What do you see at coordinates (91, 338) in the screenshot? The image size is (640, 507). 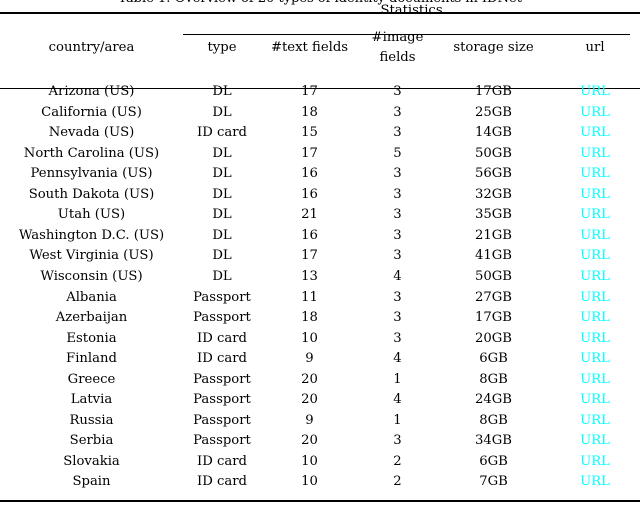 I see `cell-country: Estonia` at bounding box center [91, 338].